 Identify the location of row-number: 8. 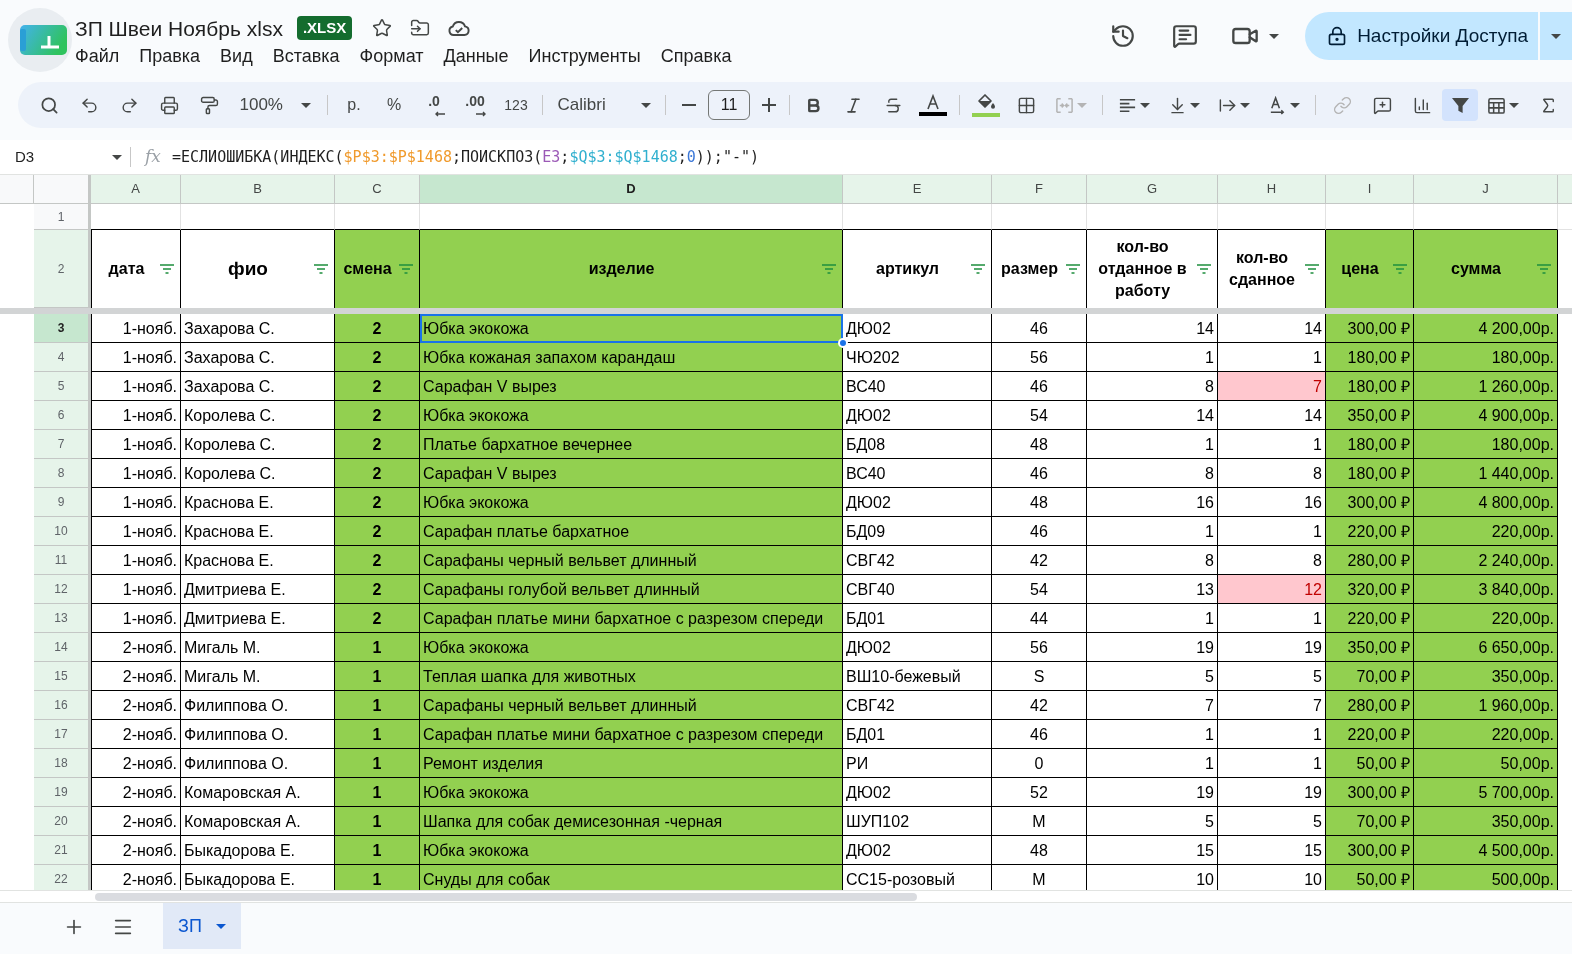
(62, 473).